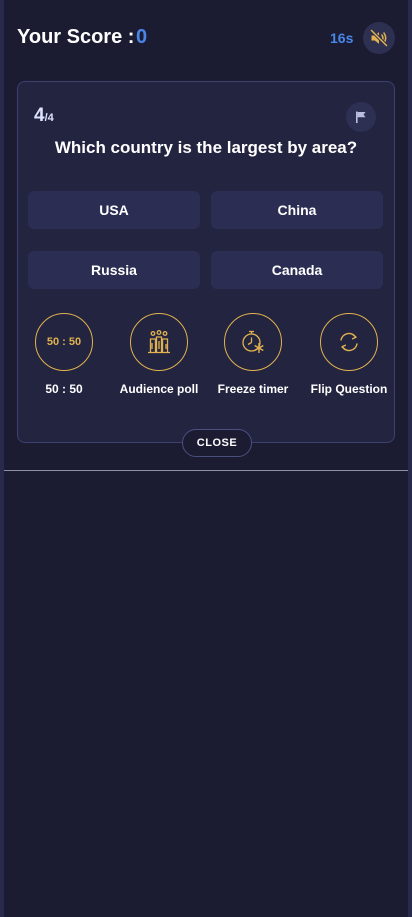 This screenshot has width=412, height=917. I want to click on report-flag-button, so click(361, 117).